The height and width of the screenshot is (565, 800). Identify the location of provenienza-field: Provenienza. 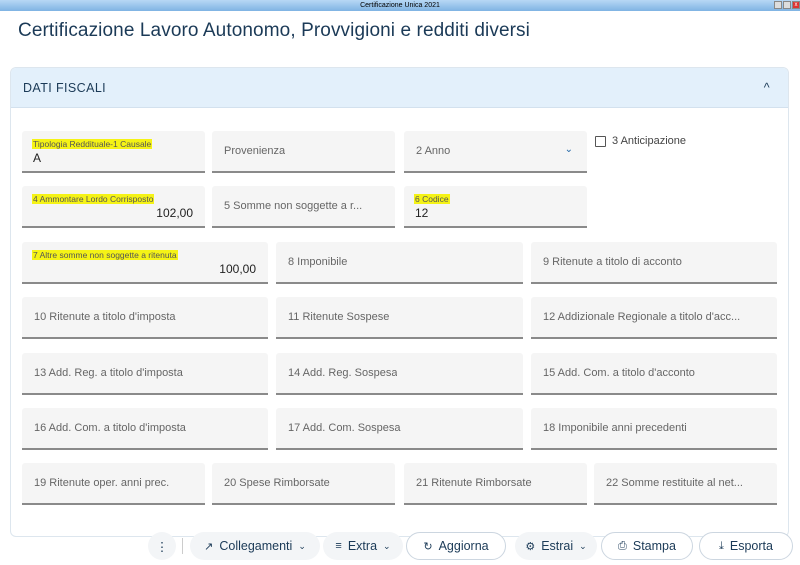
(303, 152).